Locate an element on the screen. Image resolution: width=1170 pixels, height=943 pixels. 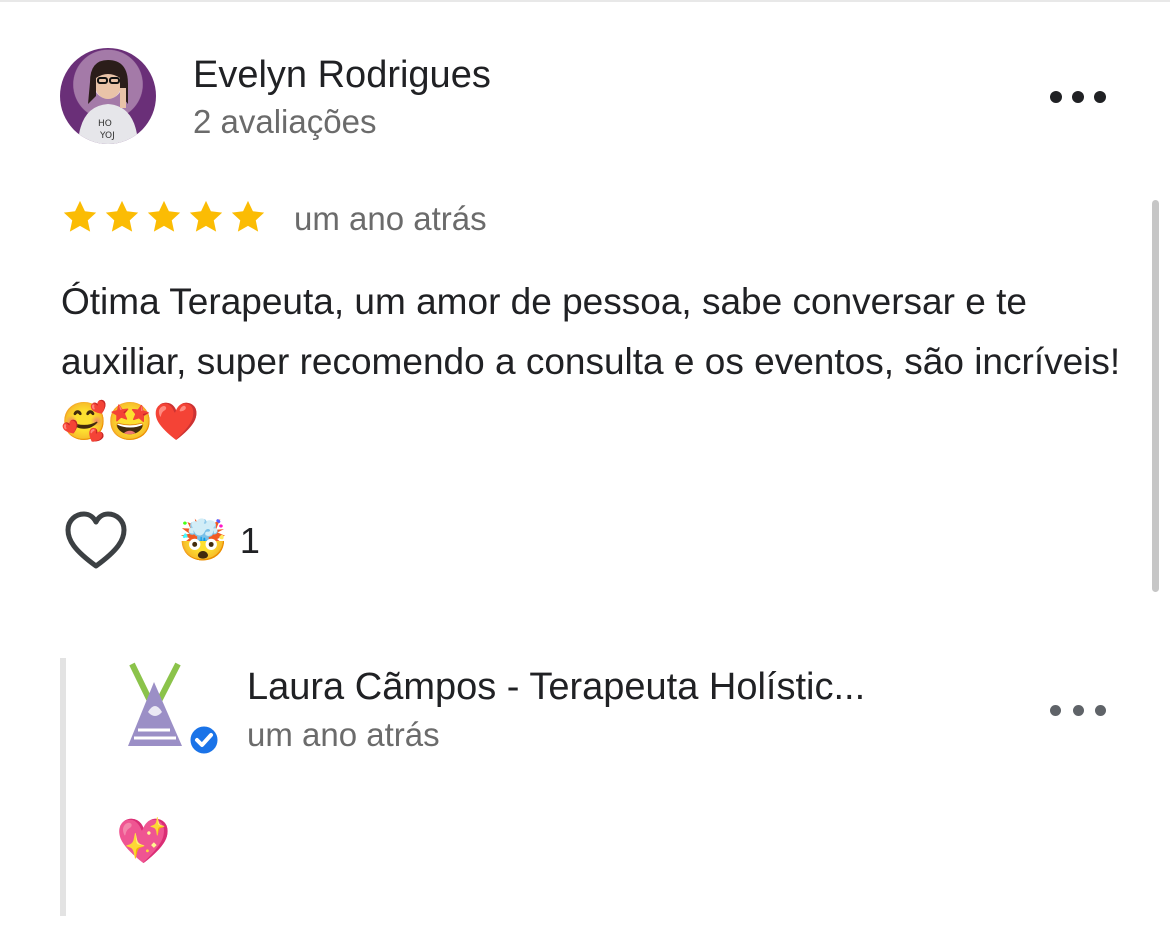
reaction-badge: 🤯 1 is located at coordinates (219, 541).